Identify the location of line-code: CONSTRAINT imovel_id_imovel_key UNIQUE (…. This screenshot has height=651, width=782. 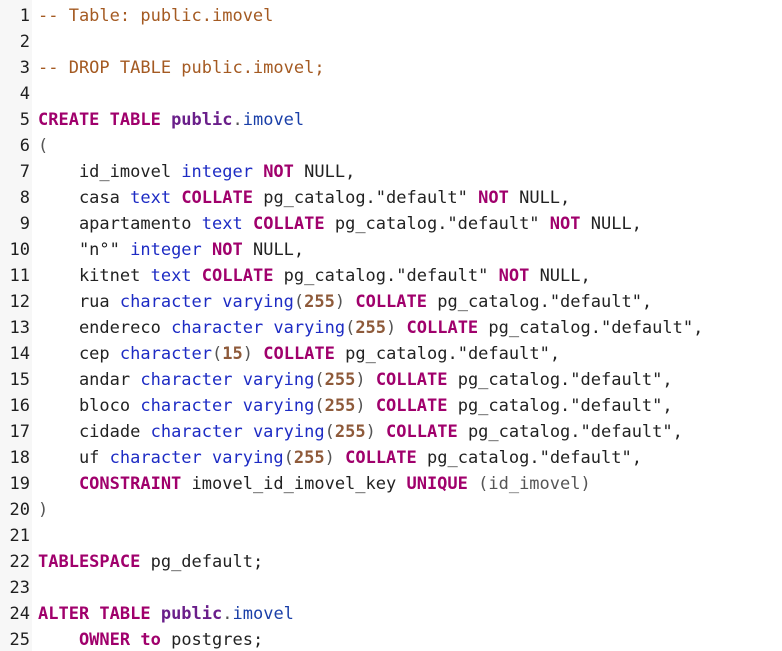
(314, 484).